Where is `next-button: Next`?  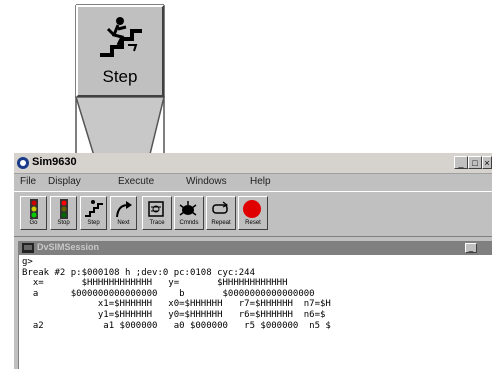
next-button: Next is located at coordinates (123, 213).